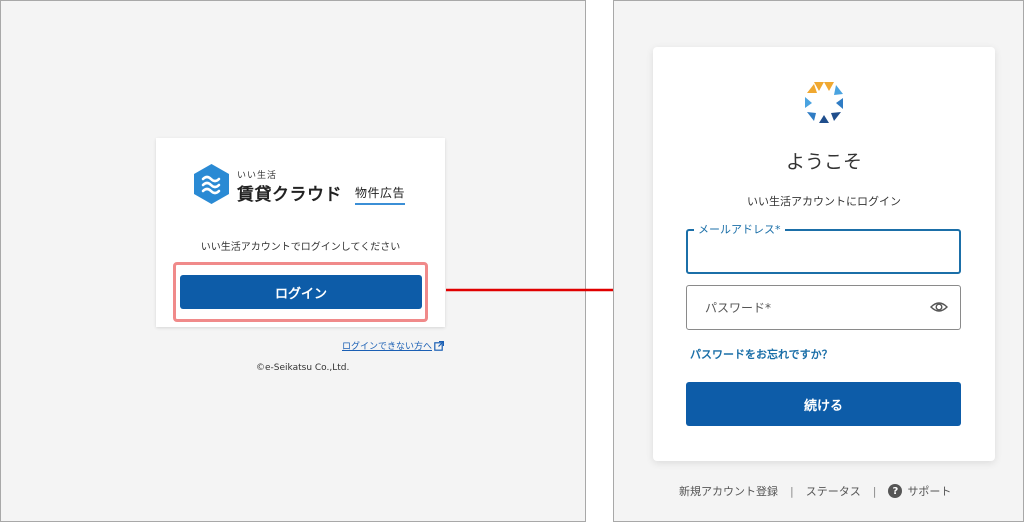 Image resolution: width=1024 pixels, height=522 pixels. What do you see at coordinates (929, 491) in the screenshot?
I see `support-label: サポート` at bounding box center [929, 491].